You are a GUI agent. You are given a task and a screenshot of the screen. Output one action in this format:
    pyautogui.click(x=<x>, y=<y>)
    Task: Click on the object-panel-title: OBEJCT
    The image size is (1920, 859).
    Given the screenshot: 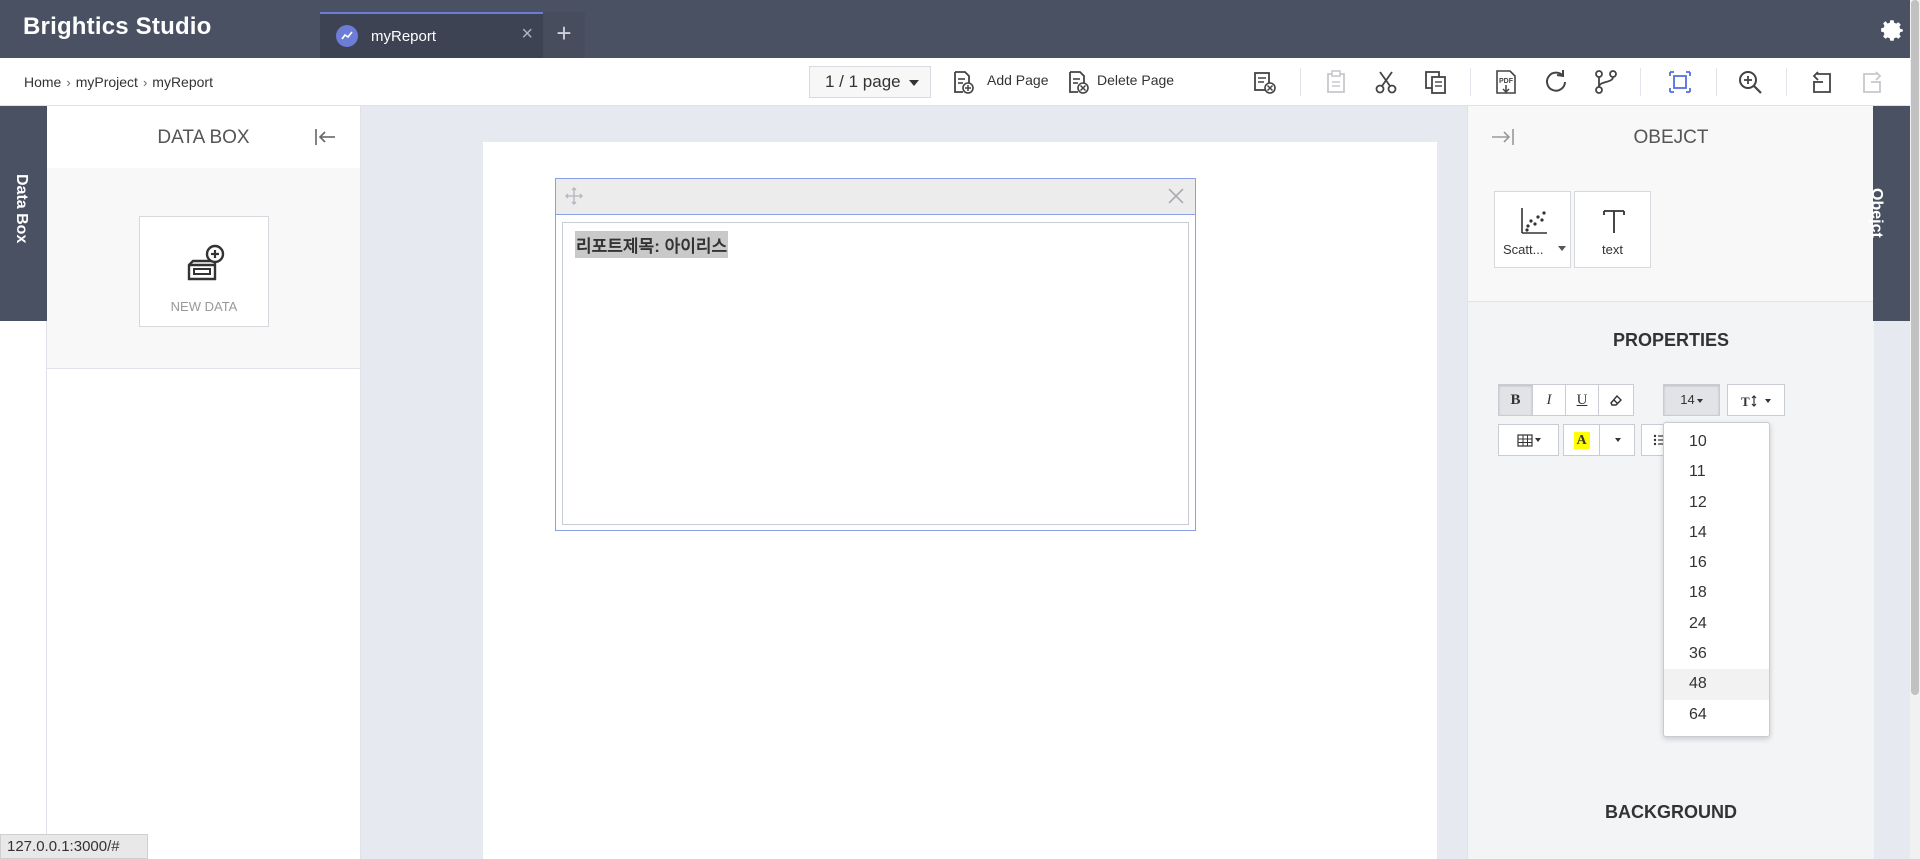 What is the action you would take?
    pyautogui.click(x=1671, y=137)
    